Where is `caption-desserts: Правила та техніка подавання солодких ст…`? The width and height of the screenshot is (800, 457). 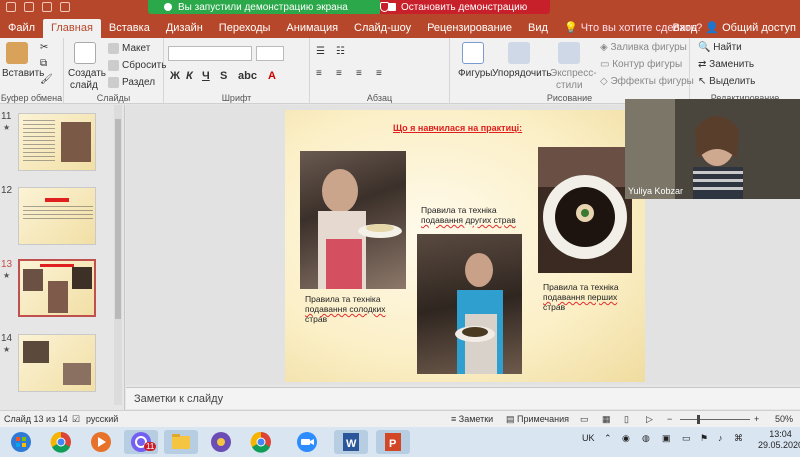
caption-desserts: Правила та техніка подавання солодких ст… is located at coordinates (345, 309).